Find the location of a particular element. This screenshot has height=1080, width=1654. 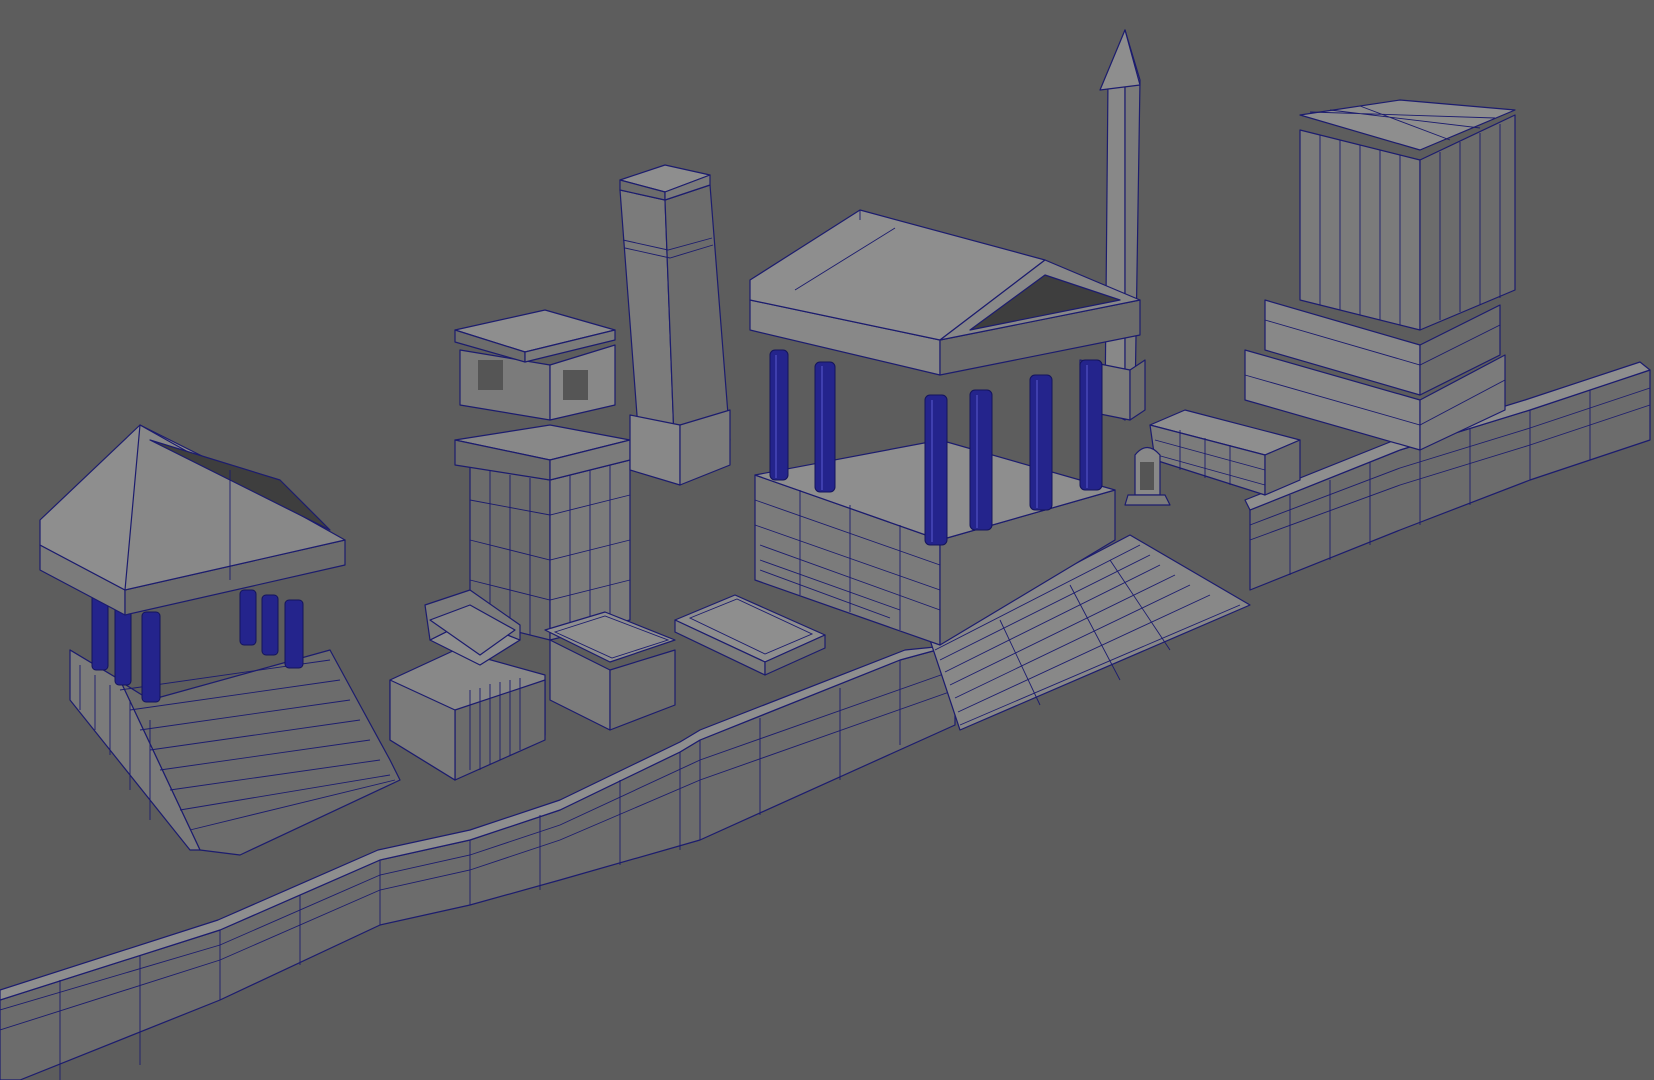

tomb-box is located at coordinates (610, 671).